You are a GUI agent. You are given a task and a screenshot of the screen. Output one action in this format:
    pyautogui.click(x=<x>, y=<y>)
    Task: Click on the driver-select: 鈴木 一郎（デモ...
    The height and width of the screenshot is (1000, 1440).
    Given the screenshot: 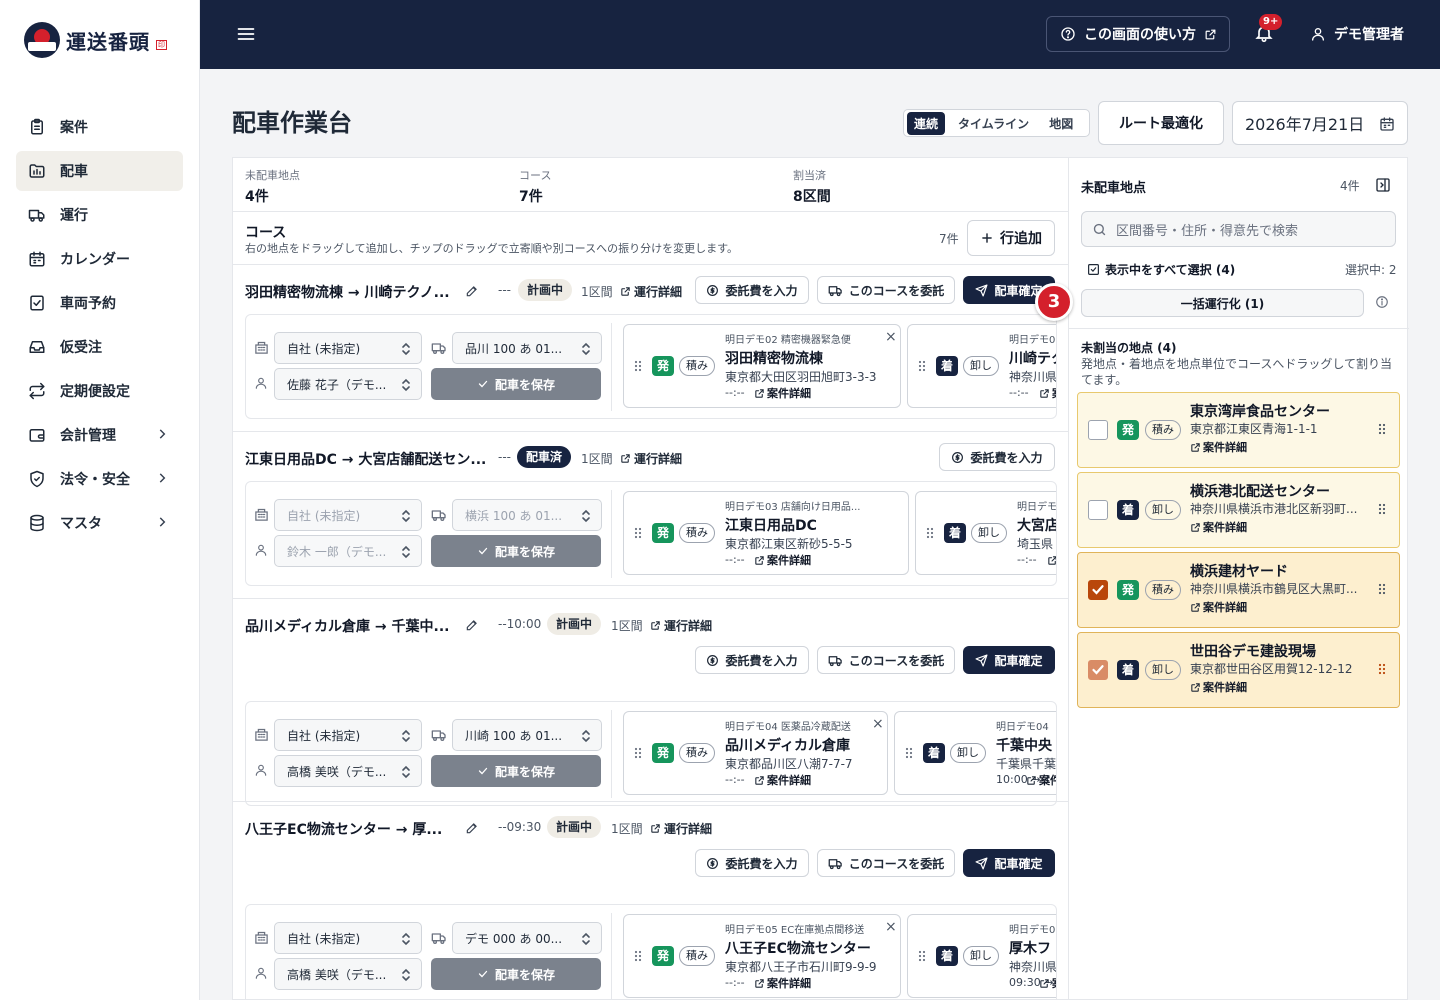 What is the action you would take?
    pyautogui.click(x=348, y=551)
    